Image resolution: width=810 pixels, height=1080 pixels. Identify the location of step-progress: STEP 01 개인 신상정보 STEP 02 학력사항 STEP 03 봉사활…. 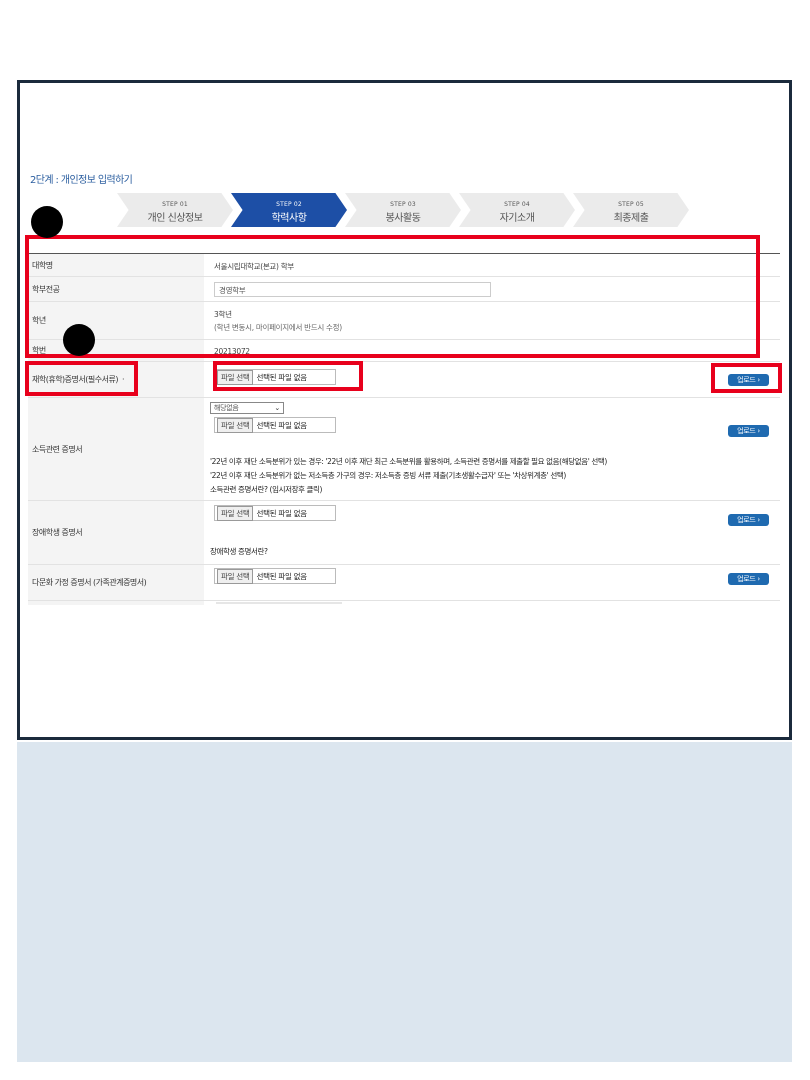
(417, 210).